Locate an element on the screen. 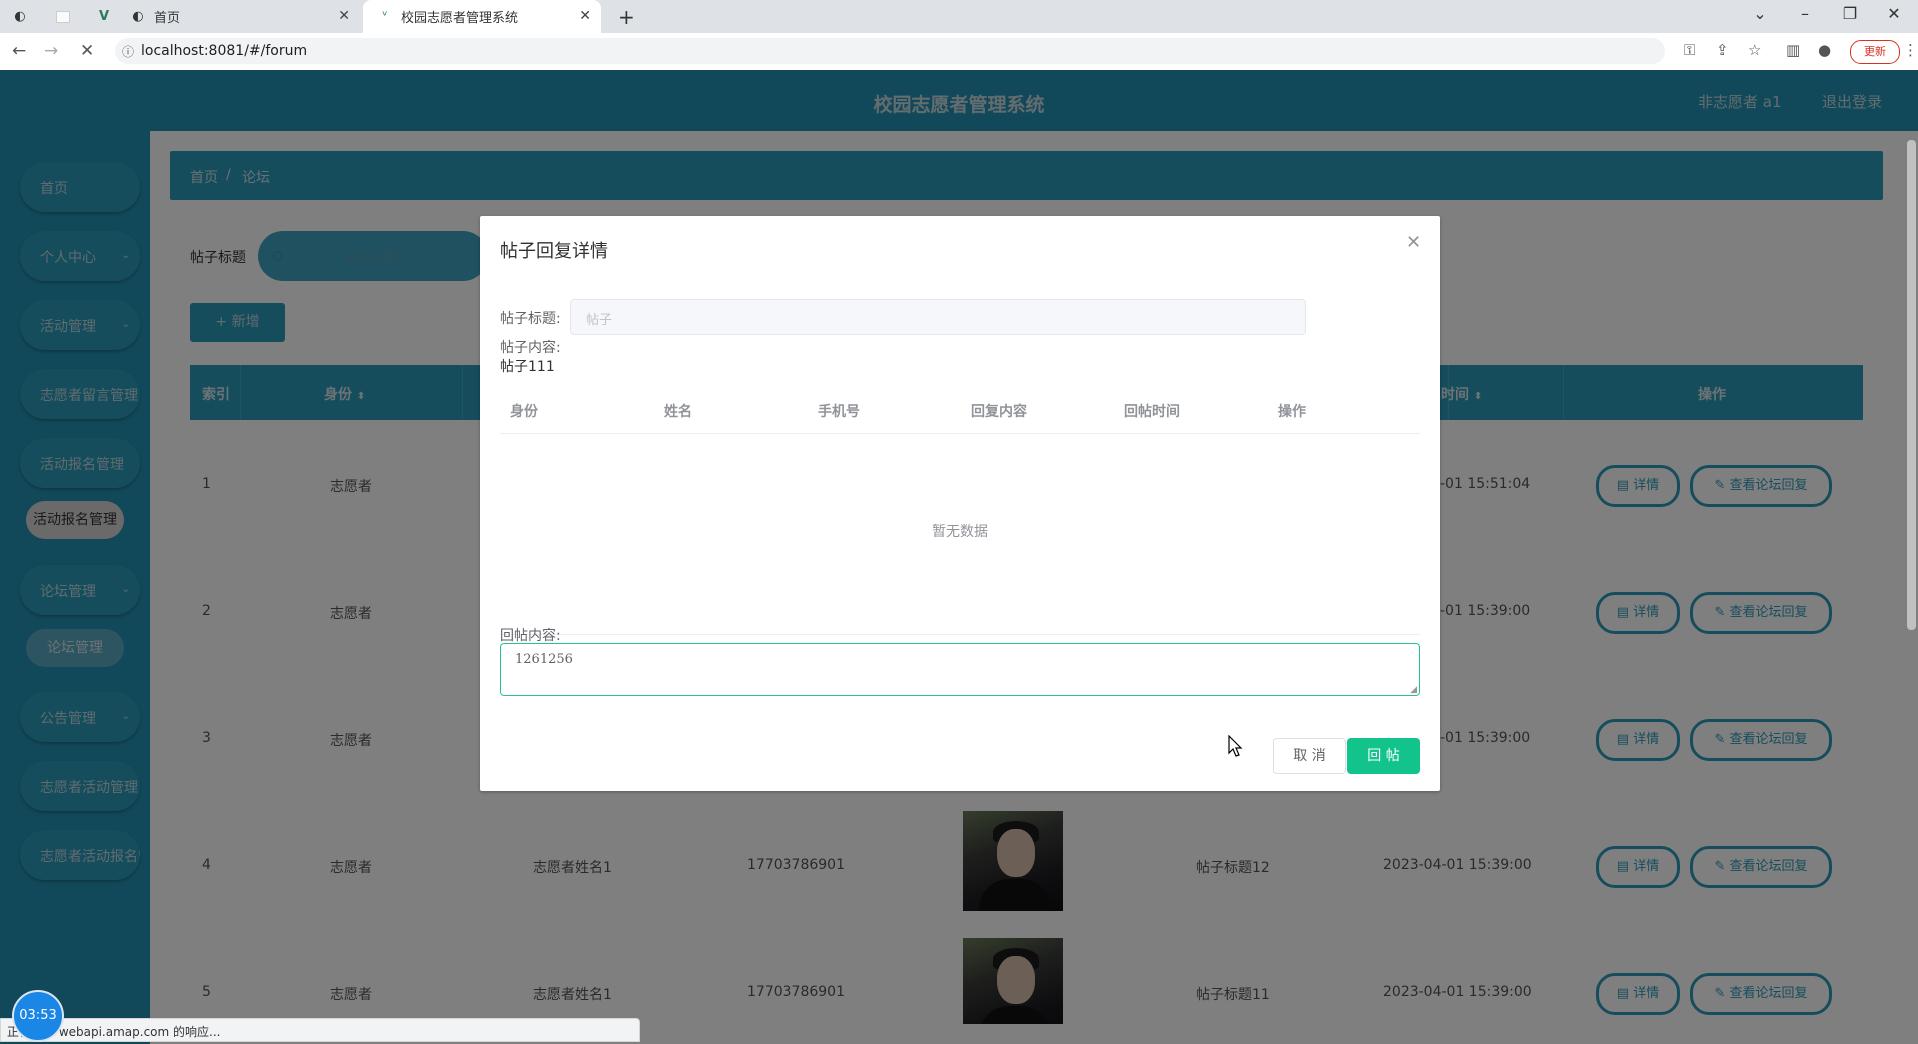  sidepanel-icon: ▥ is located at coordinates (1793, 50).